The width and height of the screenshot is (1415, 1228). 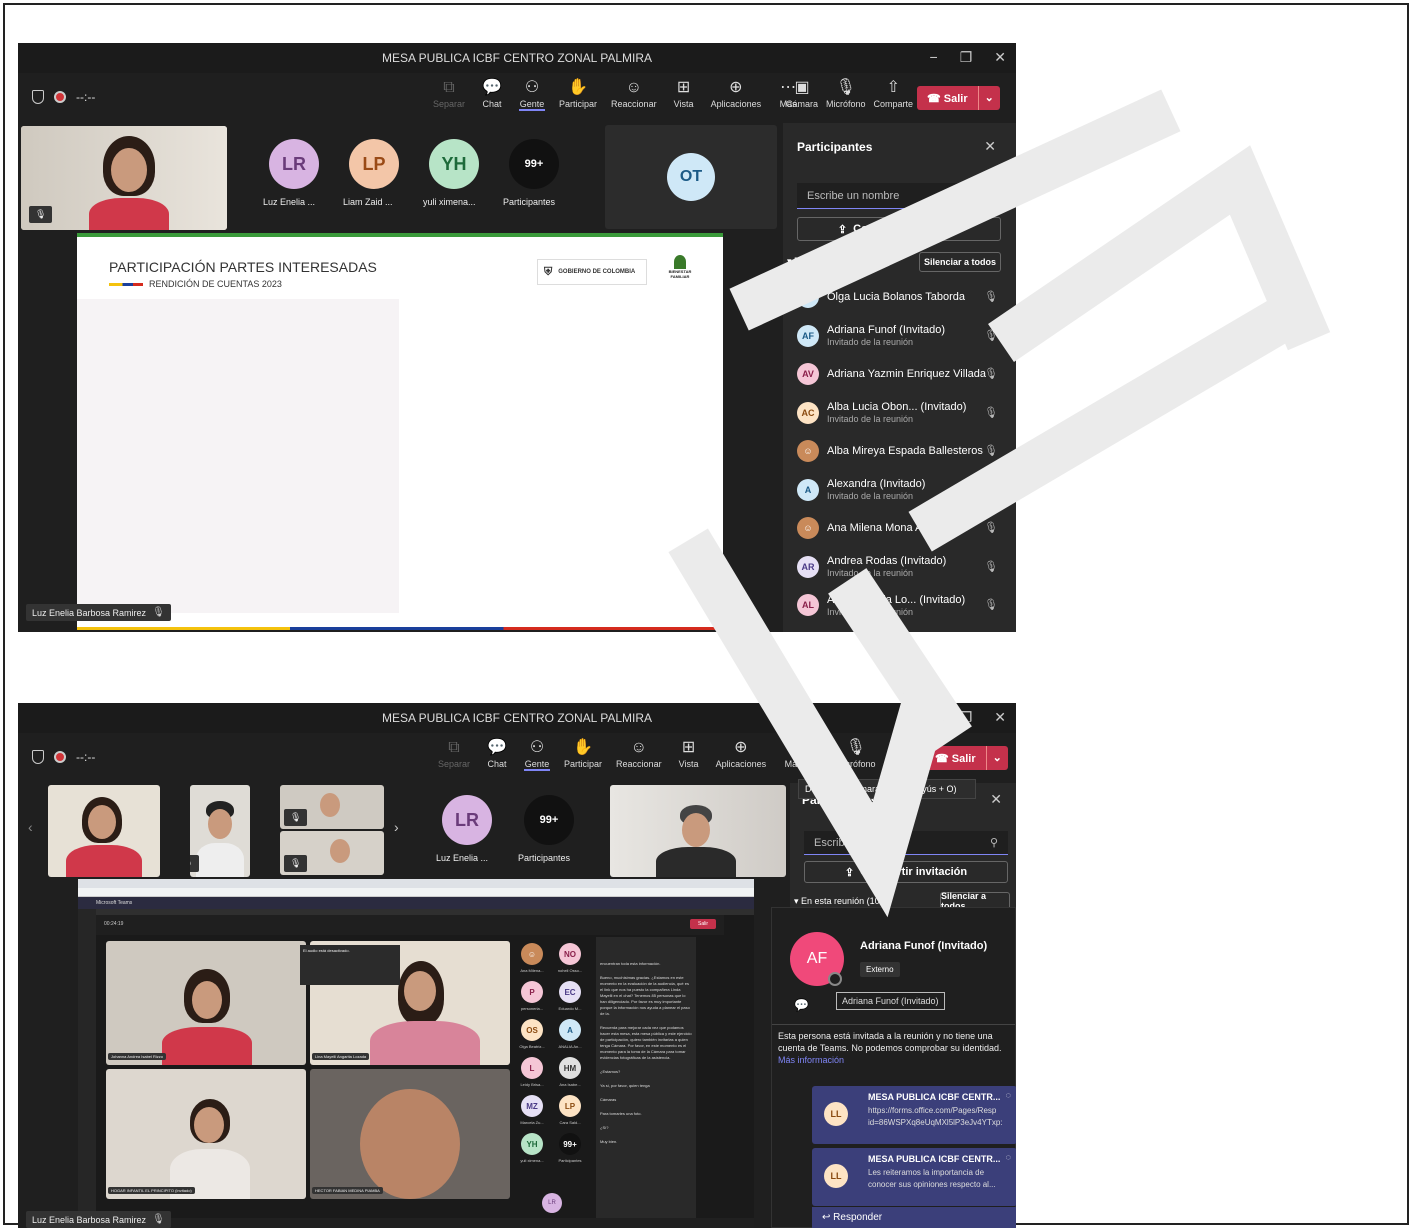 What do you see at coordinates (899, 297) in the screenshot?
I see `participant-row: OT Olga Lucia Bolanos Taborda 🎙` at bounding box center [899, 297].